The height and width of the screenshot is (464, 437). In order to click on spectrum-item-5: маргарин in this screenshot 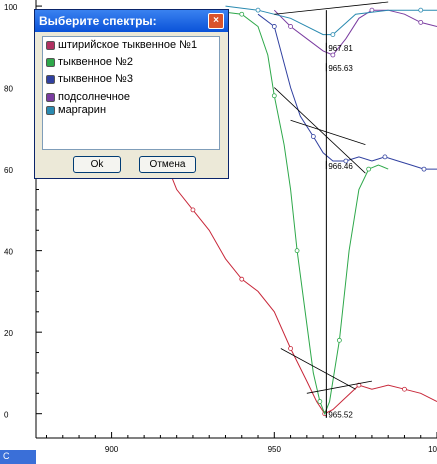, I will do `click(131, 110)`.